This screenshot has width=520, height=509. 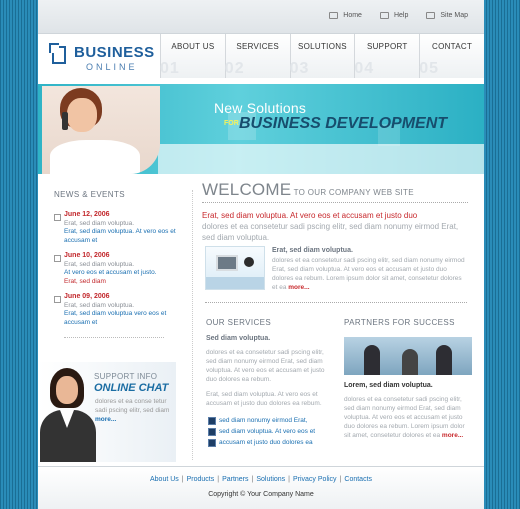 I want to click on top-bar: Home Help Site Map, so click(x=261, y=17).